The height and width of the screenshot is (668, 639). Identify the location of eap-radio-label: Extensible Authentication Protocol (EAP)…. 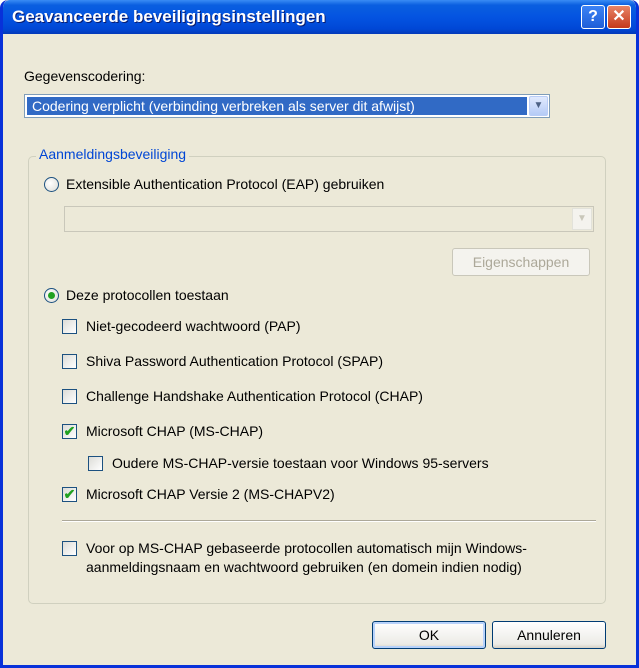
(225, 184).